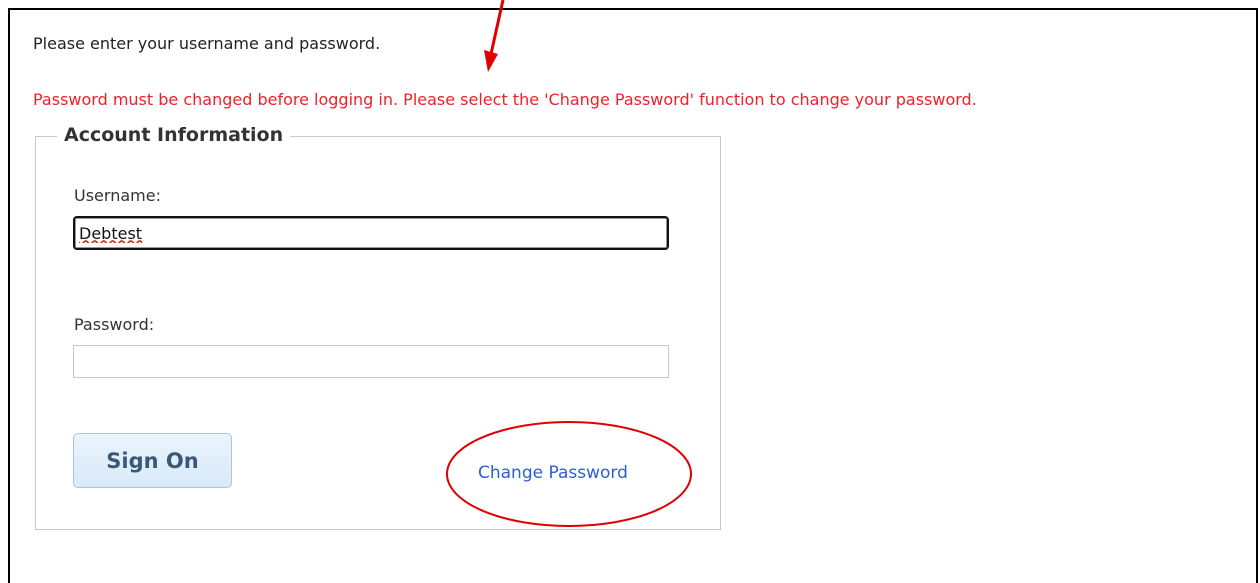  Describe the element at coordinates (371, 361) in the screenshot. I see `password-input` at that location.